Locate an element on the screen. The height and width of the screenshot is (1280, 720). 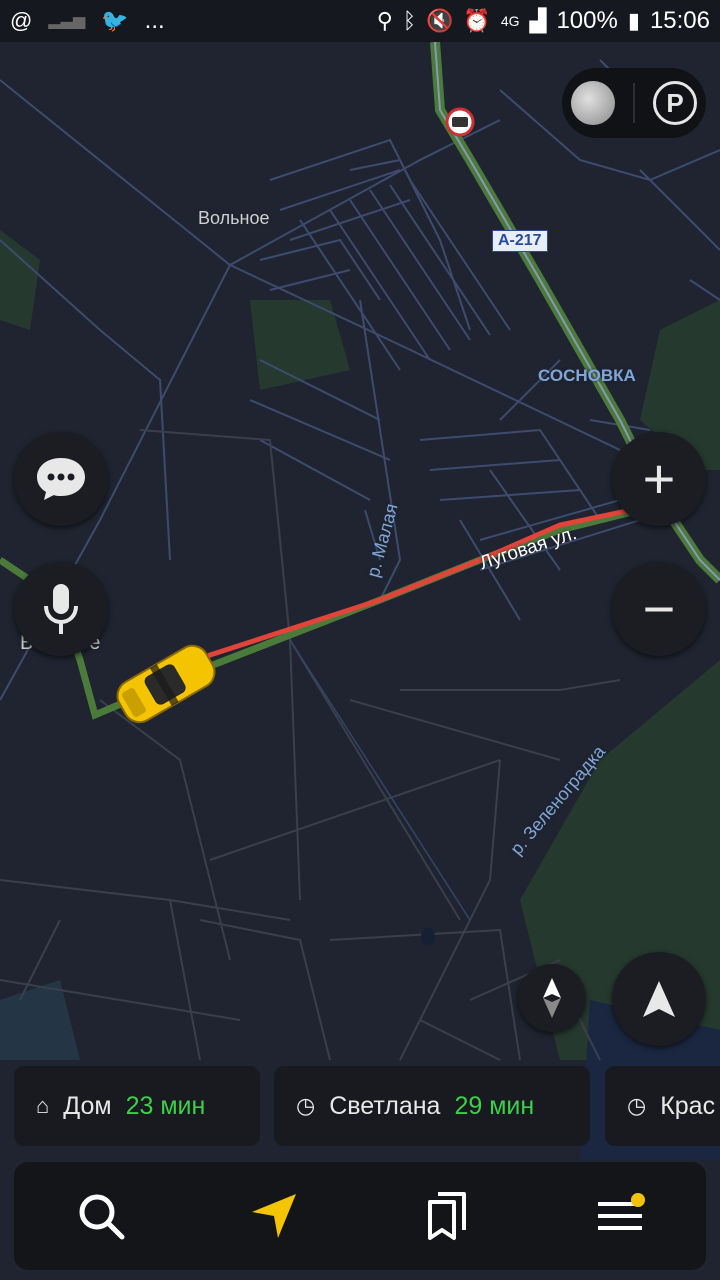
destination-name: Светлана is located at coordinates (385, 1105).